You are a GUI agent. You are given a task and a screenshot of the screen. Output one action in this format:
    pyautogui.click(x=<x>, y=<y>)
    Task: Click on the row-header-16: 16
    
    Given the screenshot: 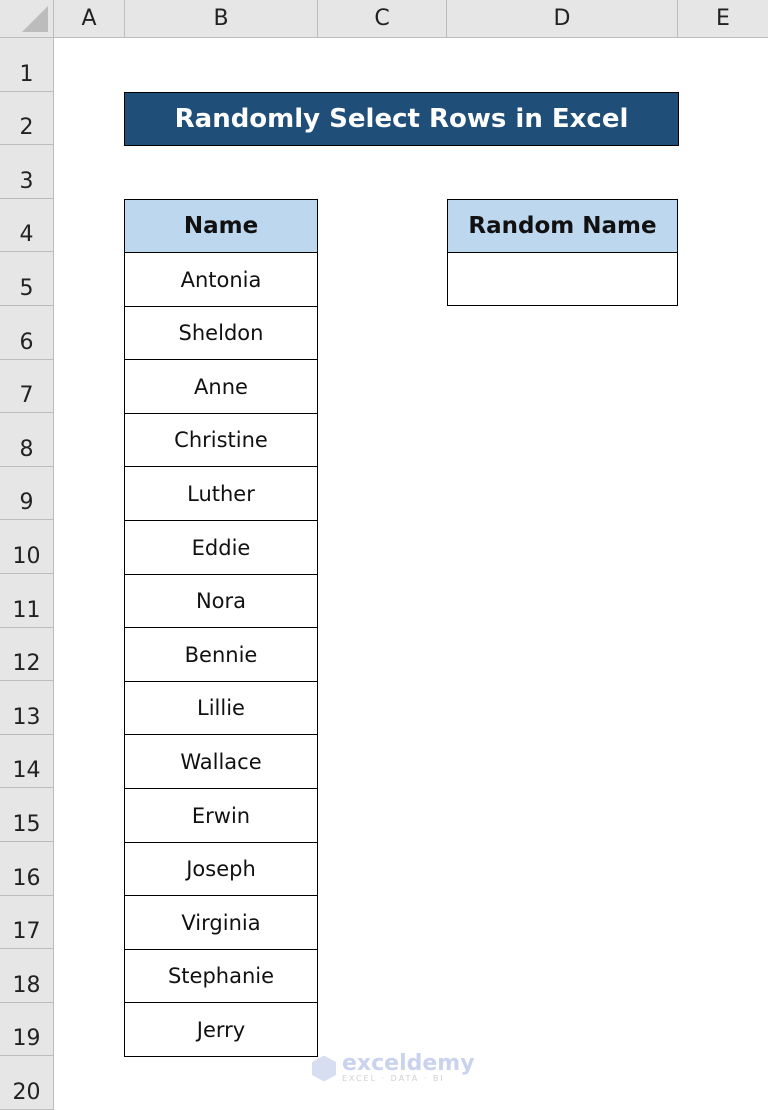 What is the action you would take?
    pyautogui.click(x=27, y=869)
    